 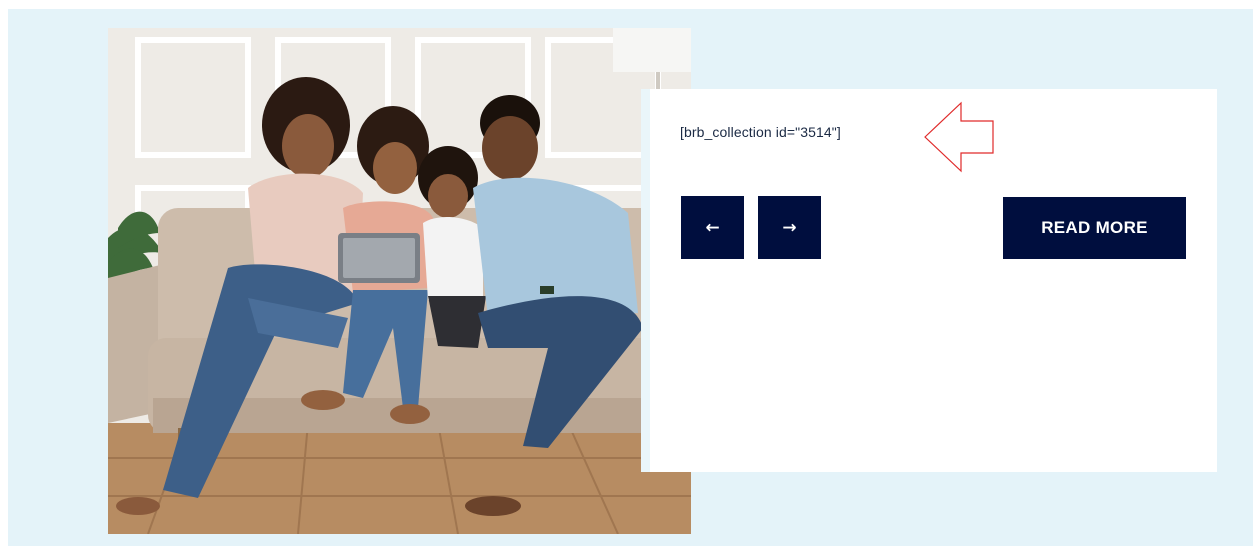 I want to click on arrow-left-icon: ←, so click(x=712, y=227).